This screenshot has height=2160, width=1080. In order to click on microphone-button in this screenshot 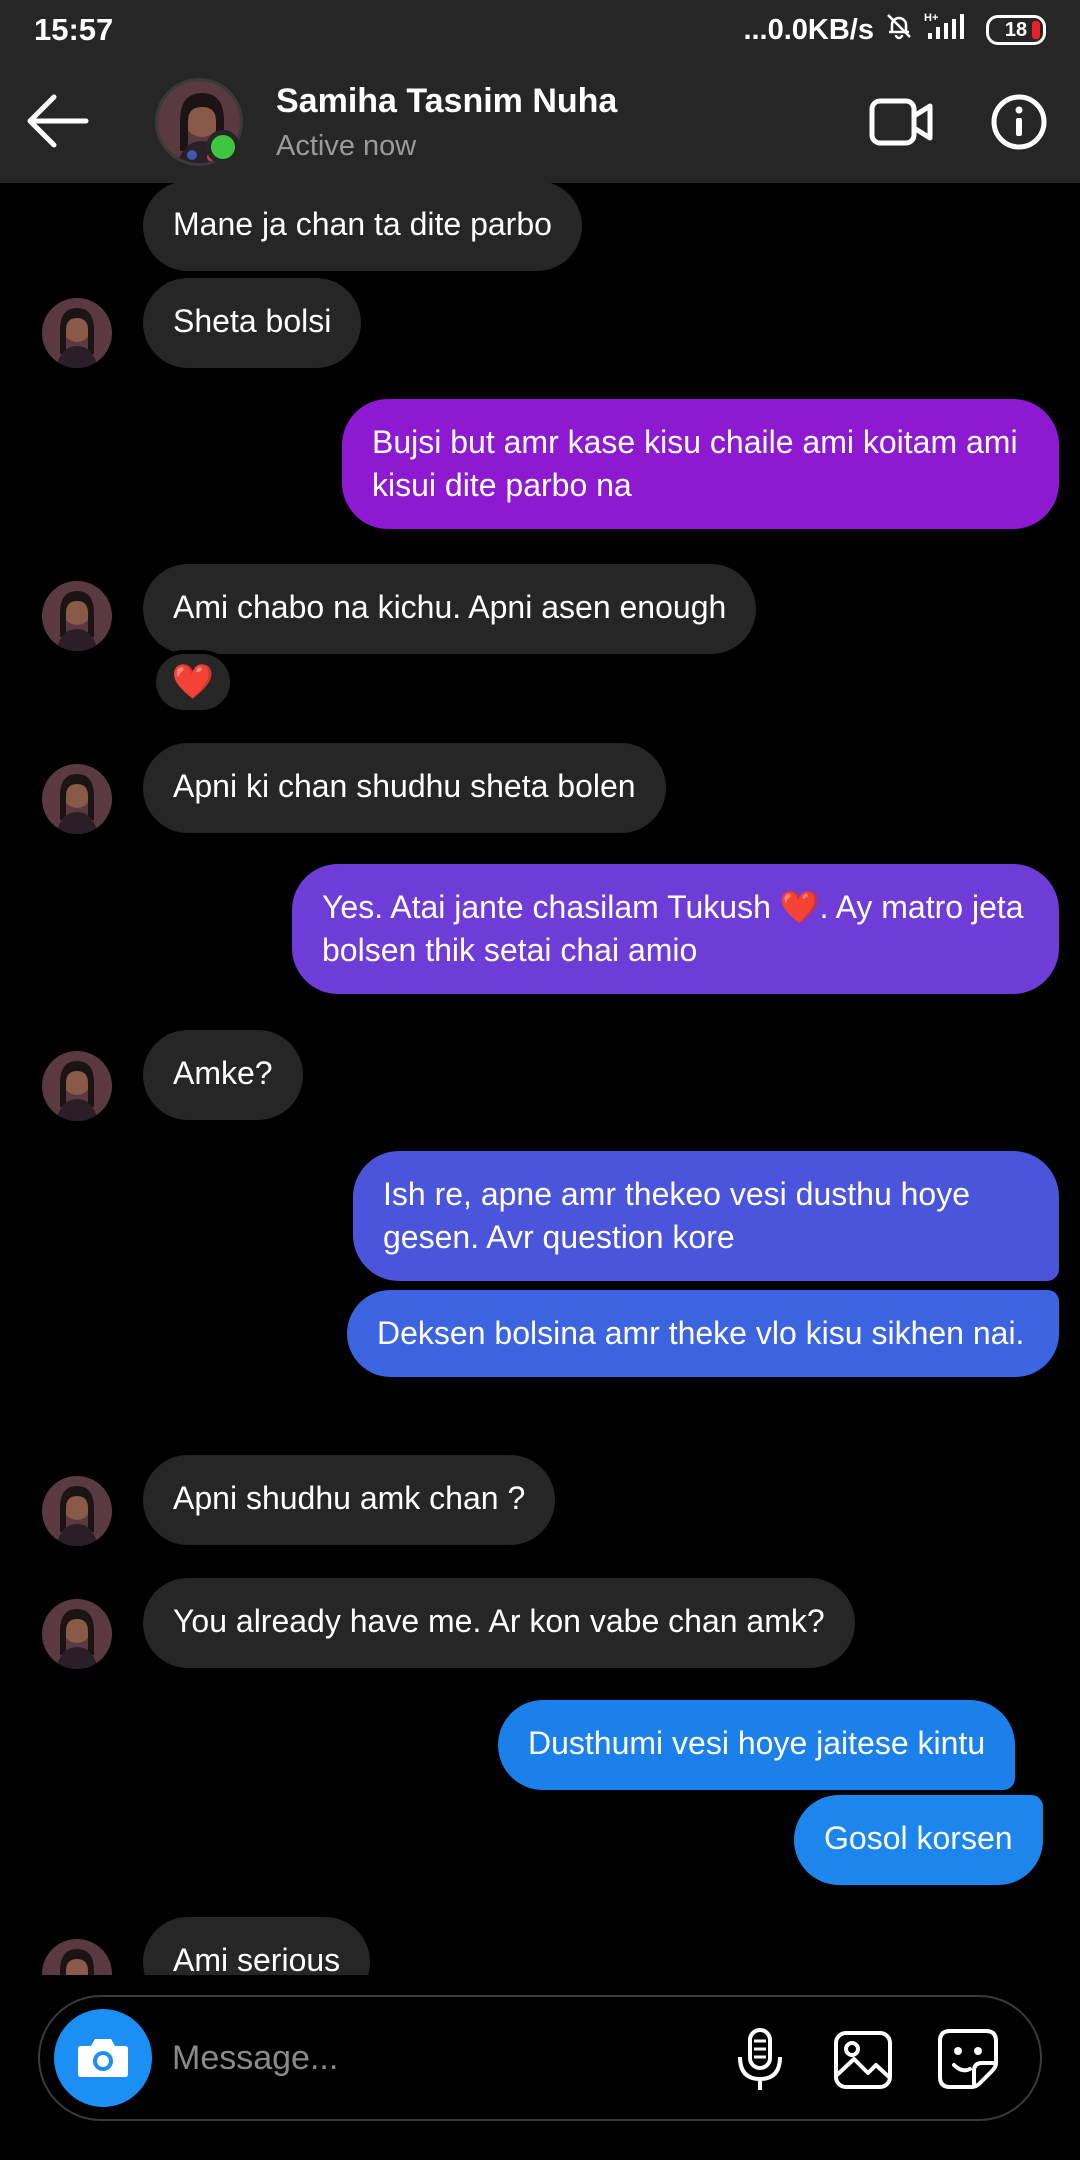, I will do `click(760, 2060)`.